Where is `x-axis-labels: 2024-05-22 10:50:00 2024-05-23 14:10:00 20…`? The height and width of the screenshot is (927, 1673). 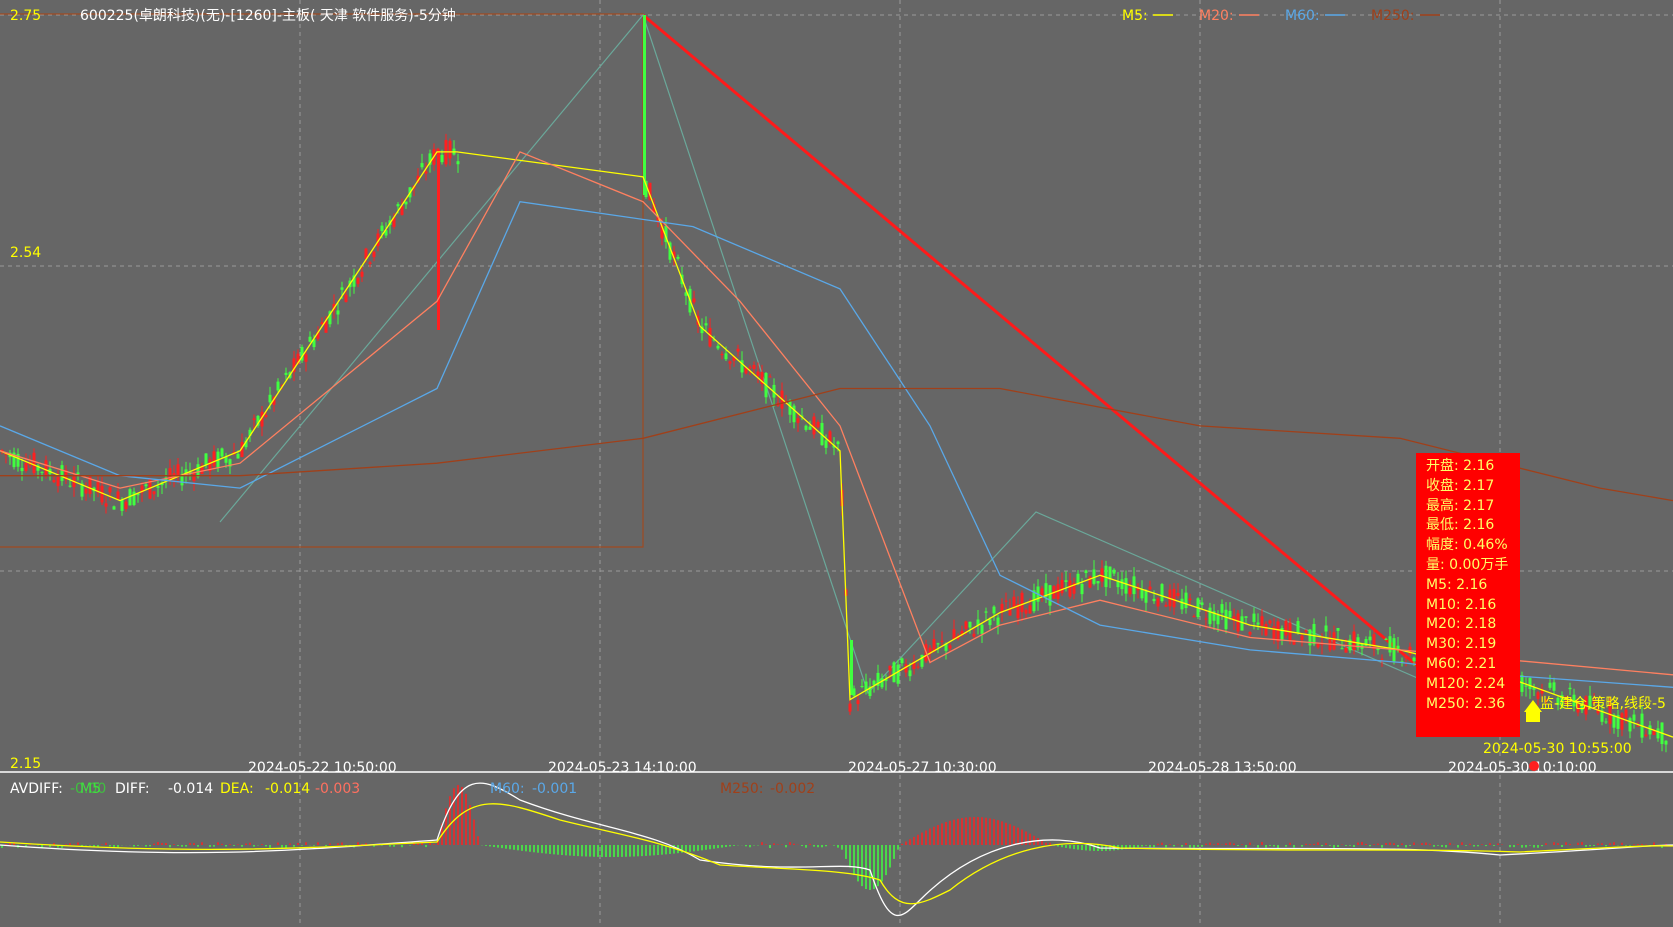 x-axis-labels: 2024-05-22 10:50:00 2024-05-23 14:10:00 20… is located at coordinates (922, 768).